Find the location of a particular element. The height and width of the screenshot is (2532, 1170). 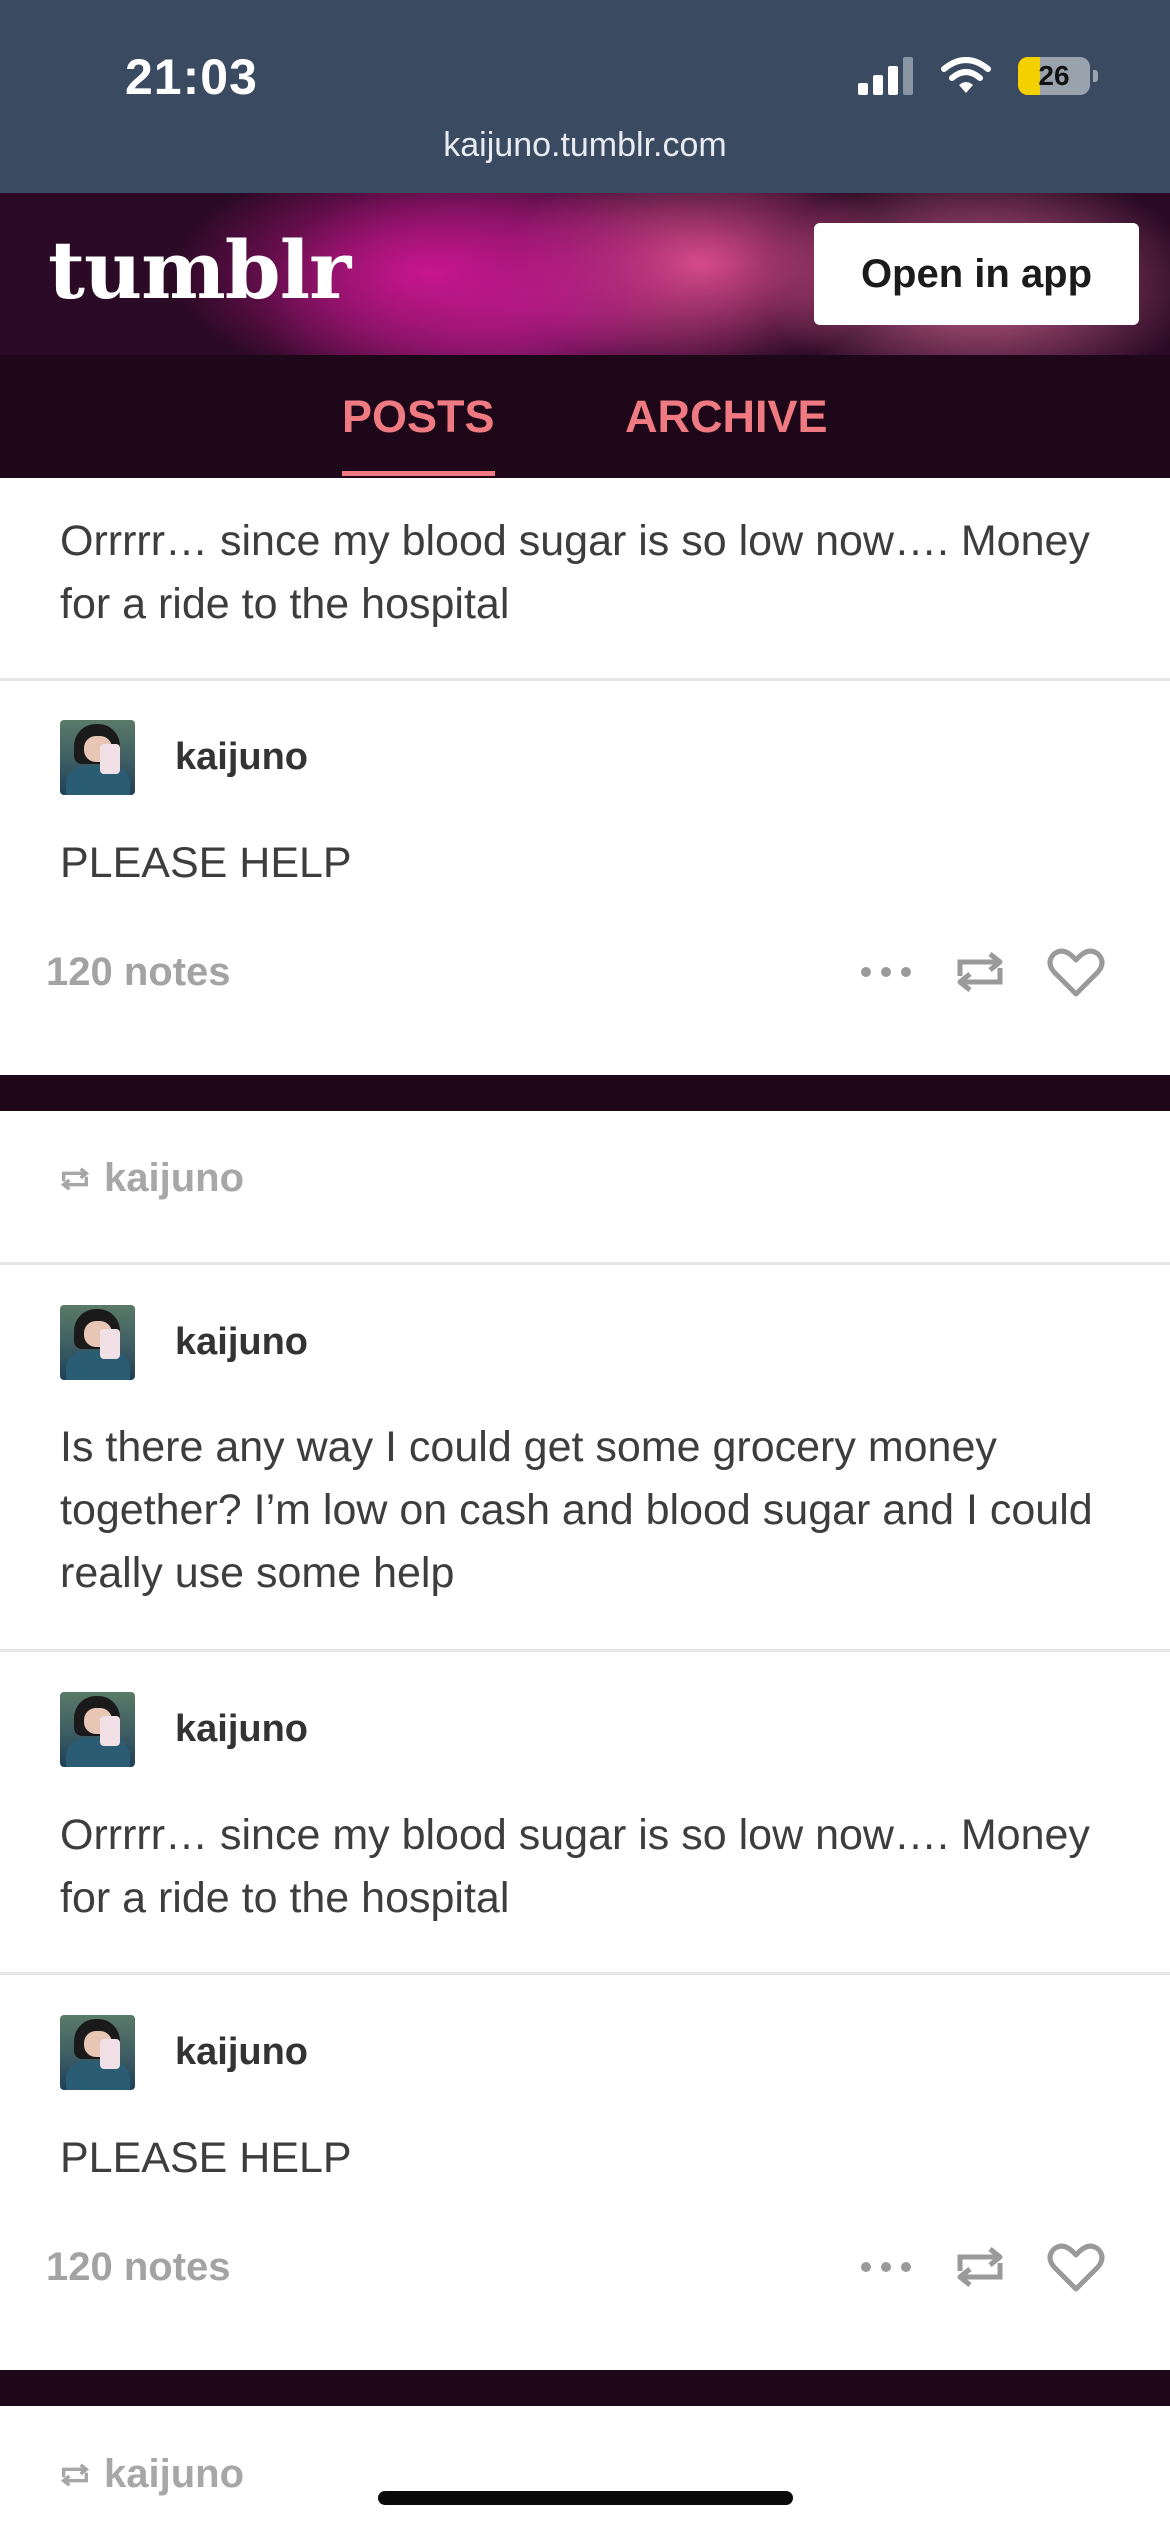

blog-header: tumblr Open in app is located at coordinates (585, 274).